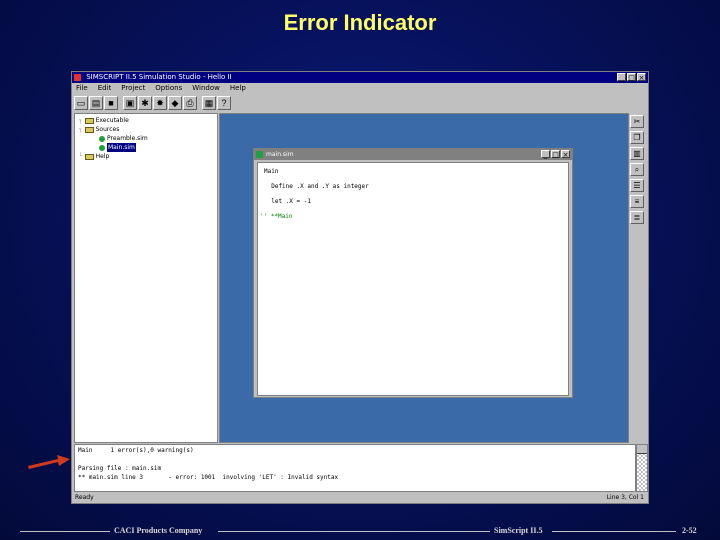 The image size is (720, 540). Describe the element at coordinates (287, 201) in the screenshot. I see `code-line: let .X = -1` at that location.